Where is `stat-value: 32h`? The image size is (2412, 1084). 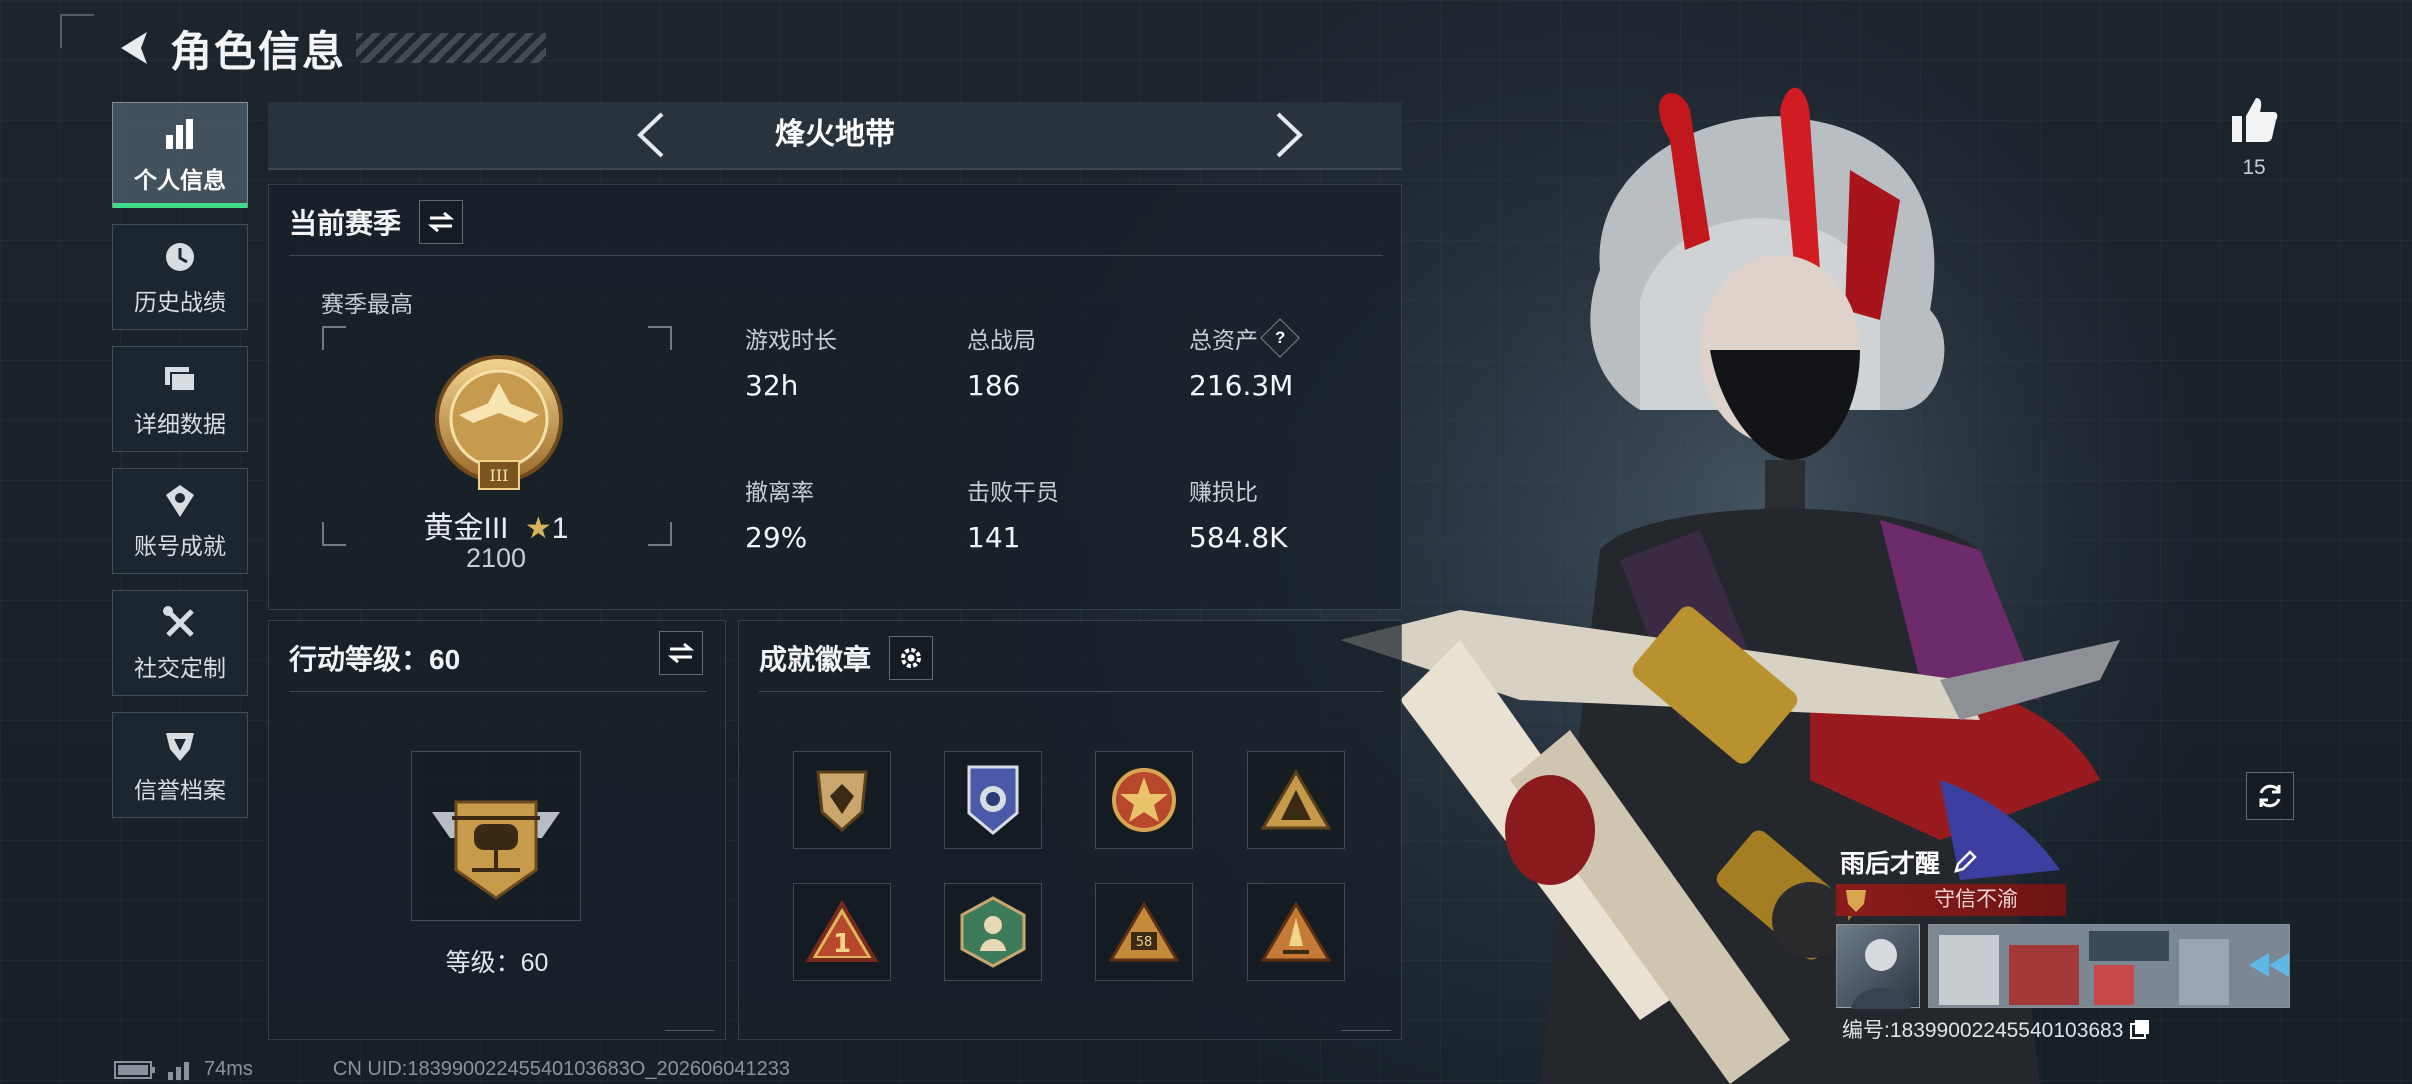
stat-value: 32h is located at coordinates (772, 385).